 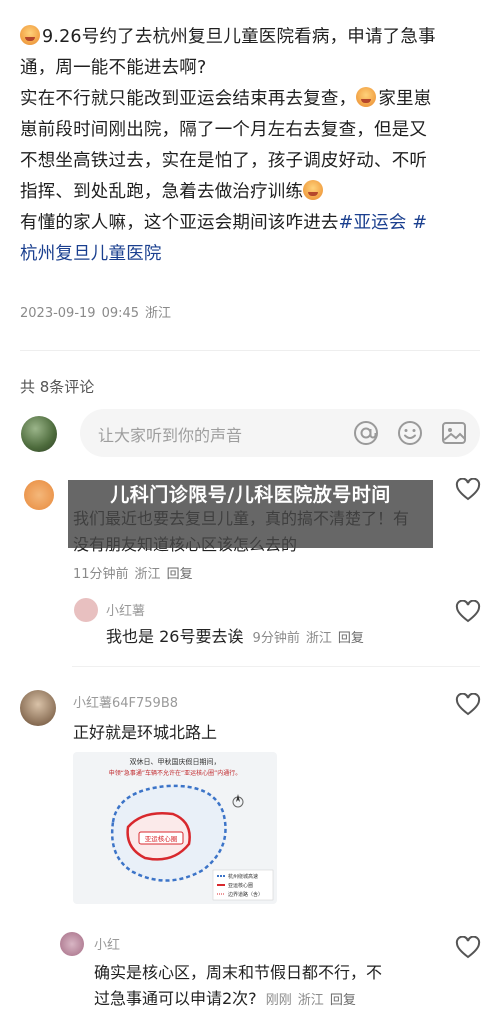 What do you see at coordinates (240, 885) in the screenshot?
I see `map-legend-item: 亚运核心圈` at bounding box center [240, 885].